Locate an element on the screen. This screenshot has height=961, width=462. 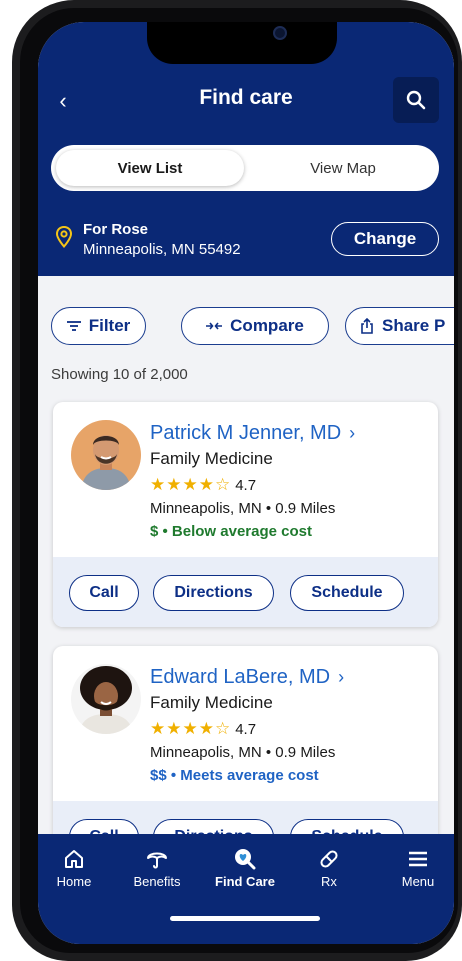
provider-name: Edward LaBere, MD is located at coordinates (240, 677).